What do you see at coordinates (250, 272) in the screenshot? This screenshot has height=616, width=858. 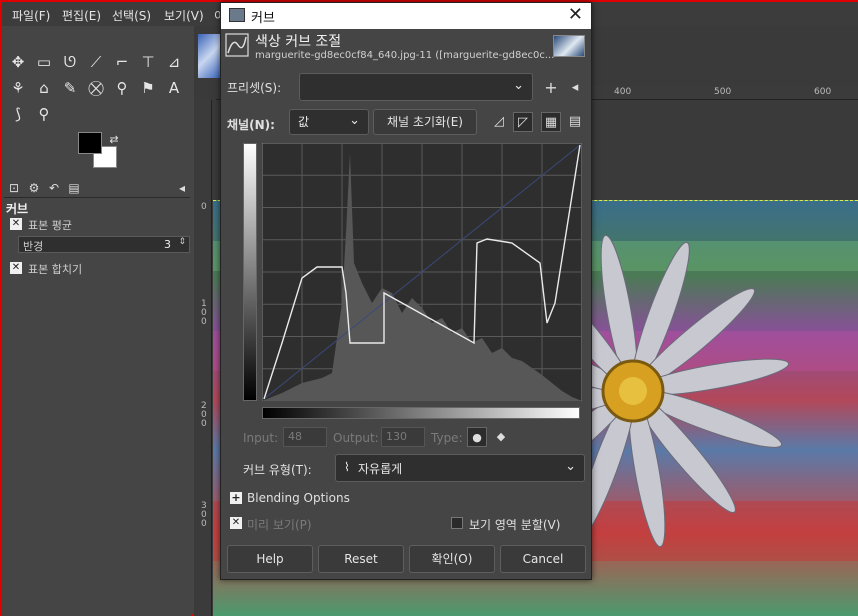 I see `output-gradient-bar` at bounding box center [250, 272].